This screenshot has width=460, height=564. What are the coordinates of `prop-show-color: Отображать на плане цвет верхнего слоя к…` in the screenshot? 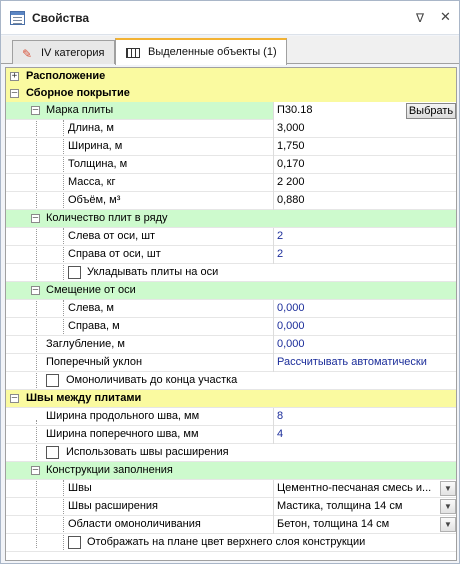 It's located at (231, 543).